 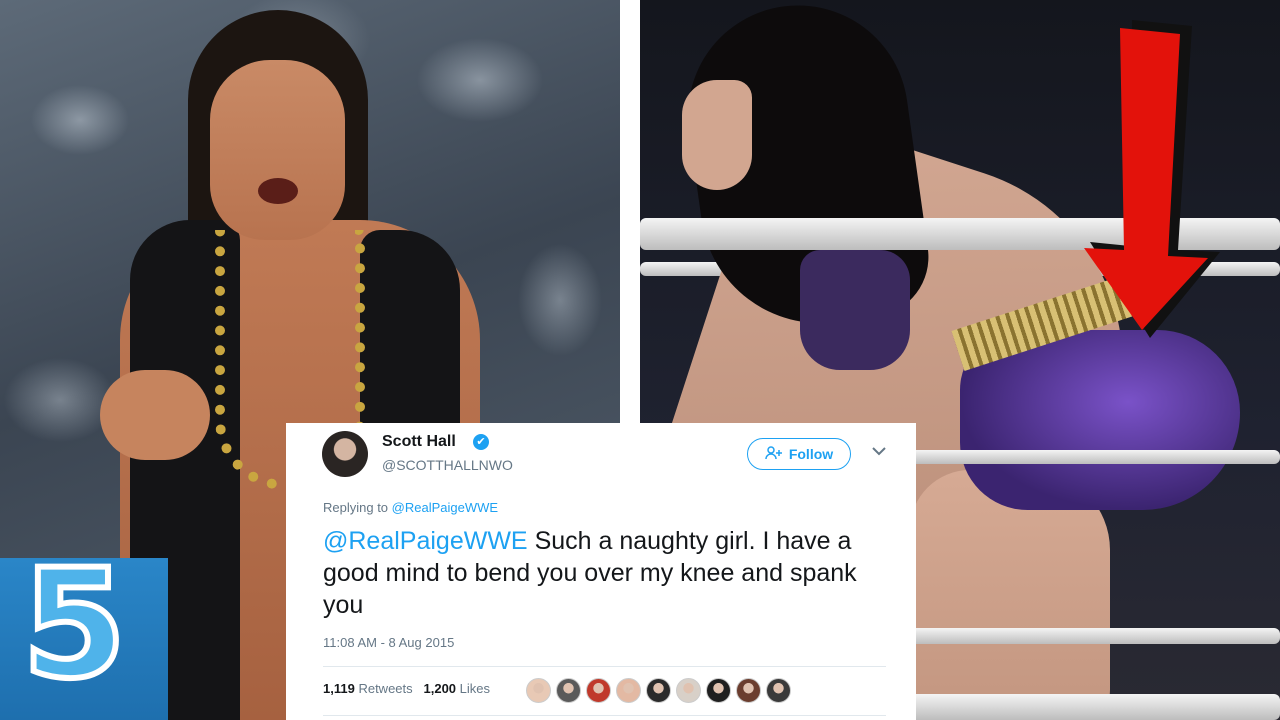 What do you see at coordinates (855, 310) in the screenshot?
I see `wrestler-top` at bounding box center [855, 310].